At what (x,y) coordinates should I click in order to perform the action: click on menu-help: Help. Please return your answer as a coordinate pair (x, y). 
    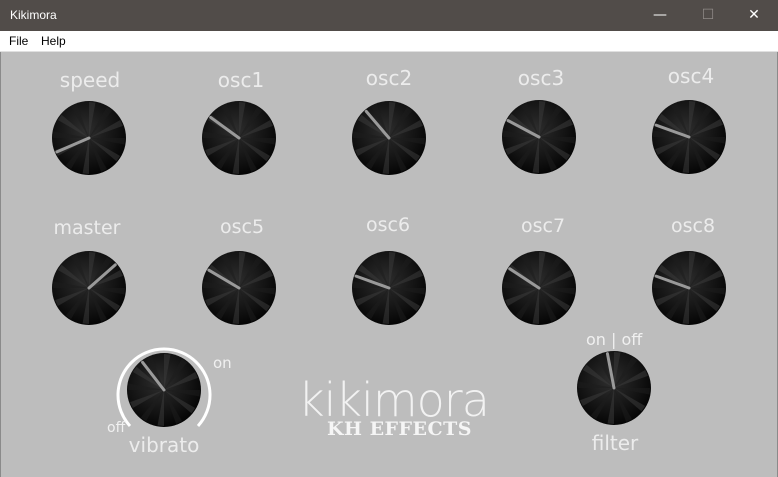
    Looking at the image, I should click on (53, 41).